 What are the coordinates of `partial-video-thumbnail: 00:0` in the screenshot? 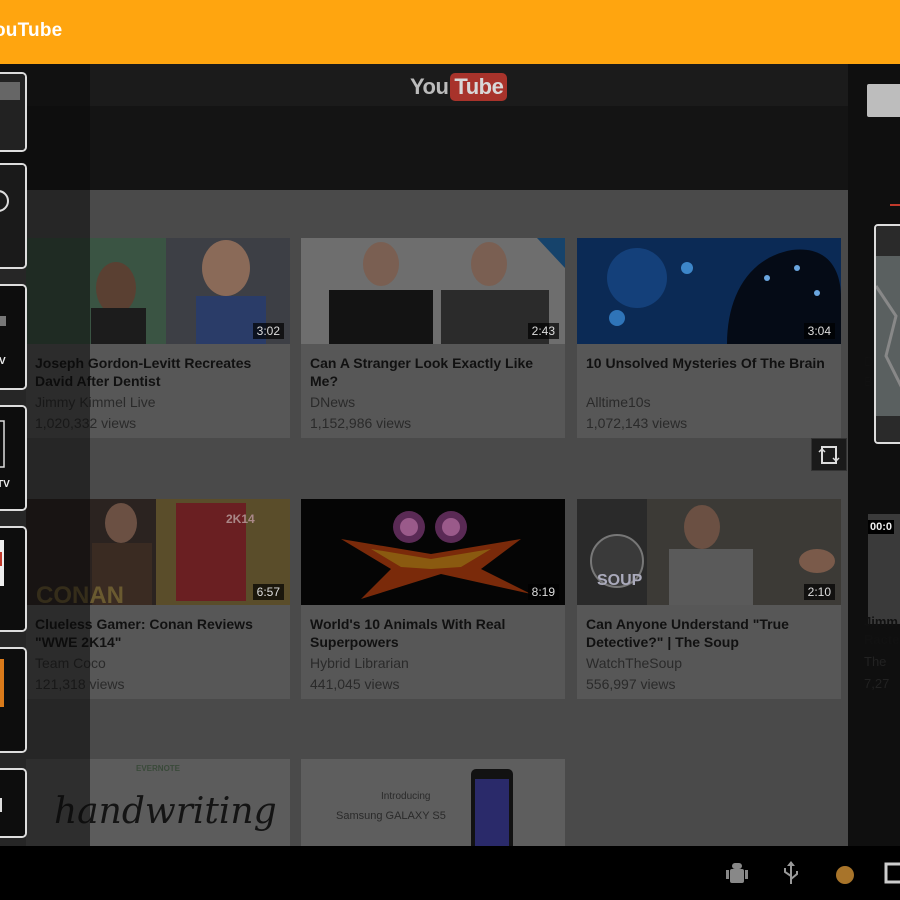 It's located at (884, 569).